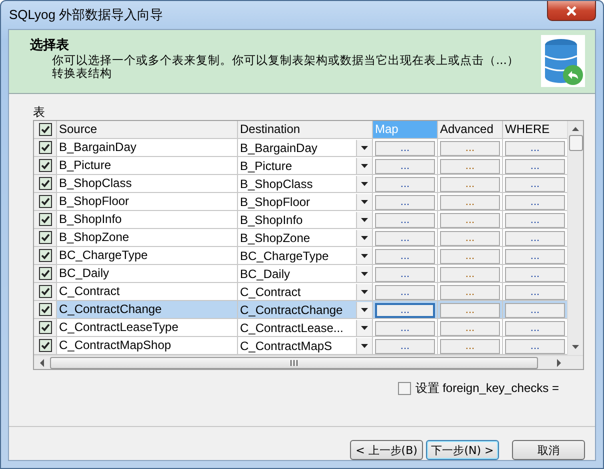 This screenshot has width=604, height=469. Describe the element at coordinates (147, 166) in the screenshot. I see `table-cell: B_Picture` at that location.